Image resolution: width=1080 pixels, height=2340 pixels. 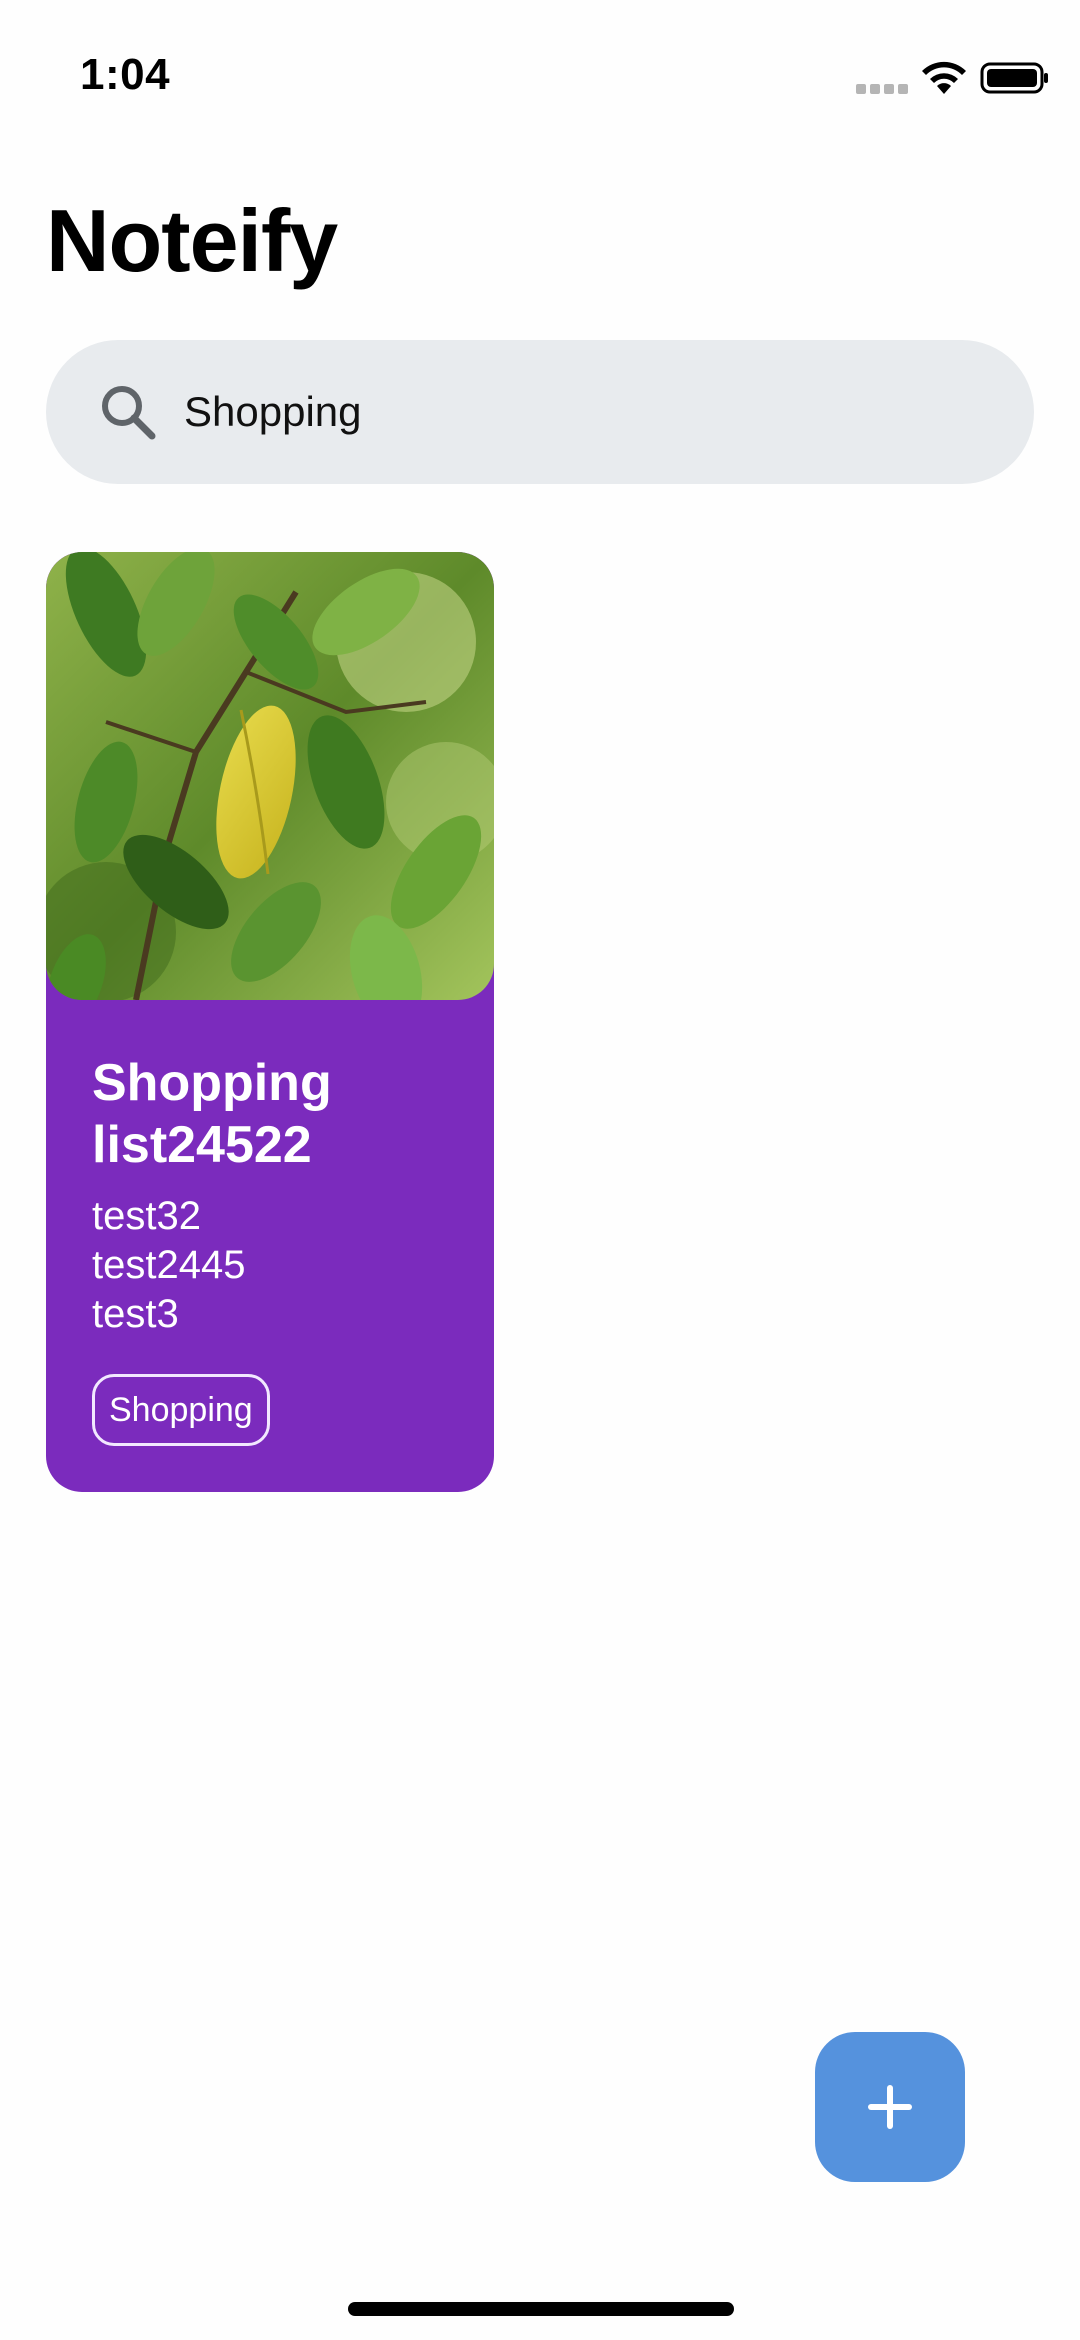 What do you see at coordinates (541, 2309) in the screenshot?
I see `home-indicator` at bounding box center [541, 2309].